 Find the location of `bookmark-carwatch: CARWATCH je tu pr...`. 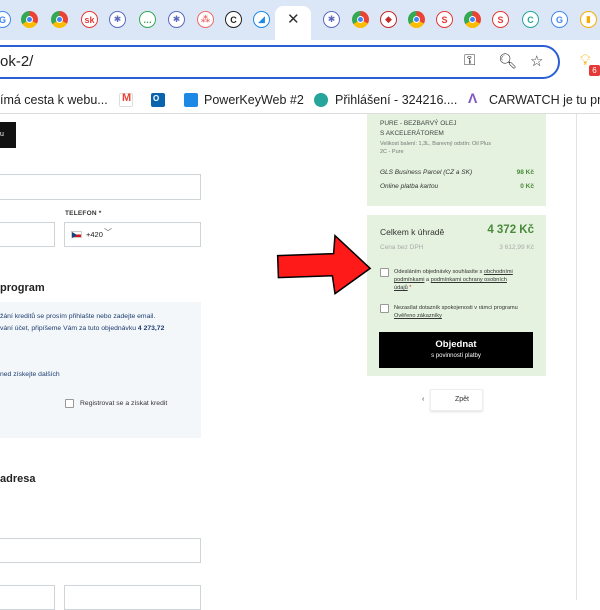

bookmark-carwatch: CARWATCH je tu pr... is located at coordinates (544, 100).